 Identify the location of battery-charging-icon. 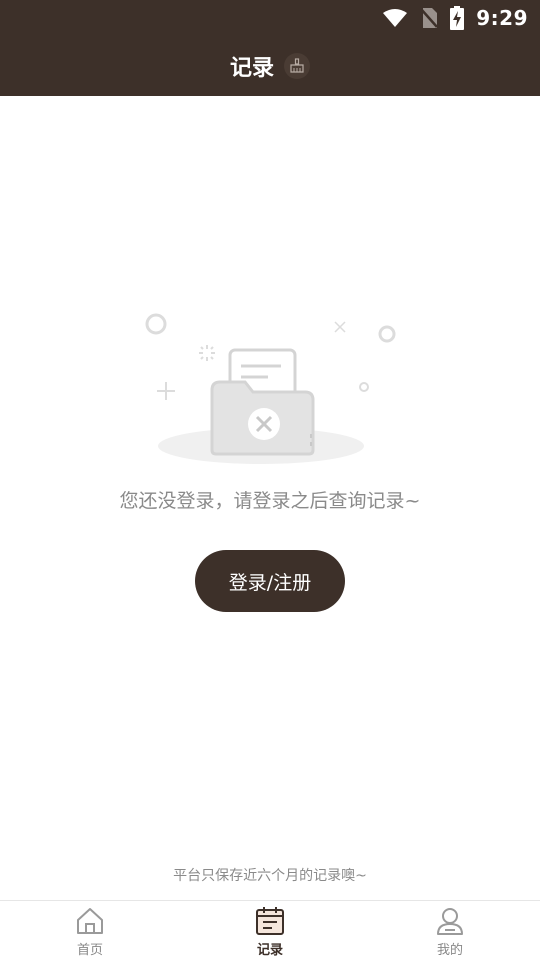
(457, 18).